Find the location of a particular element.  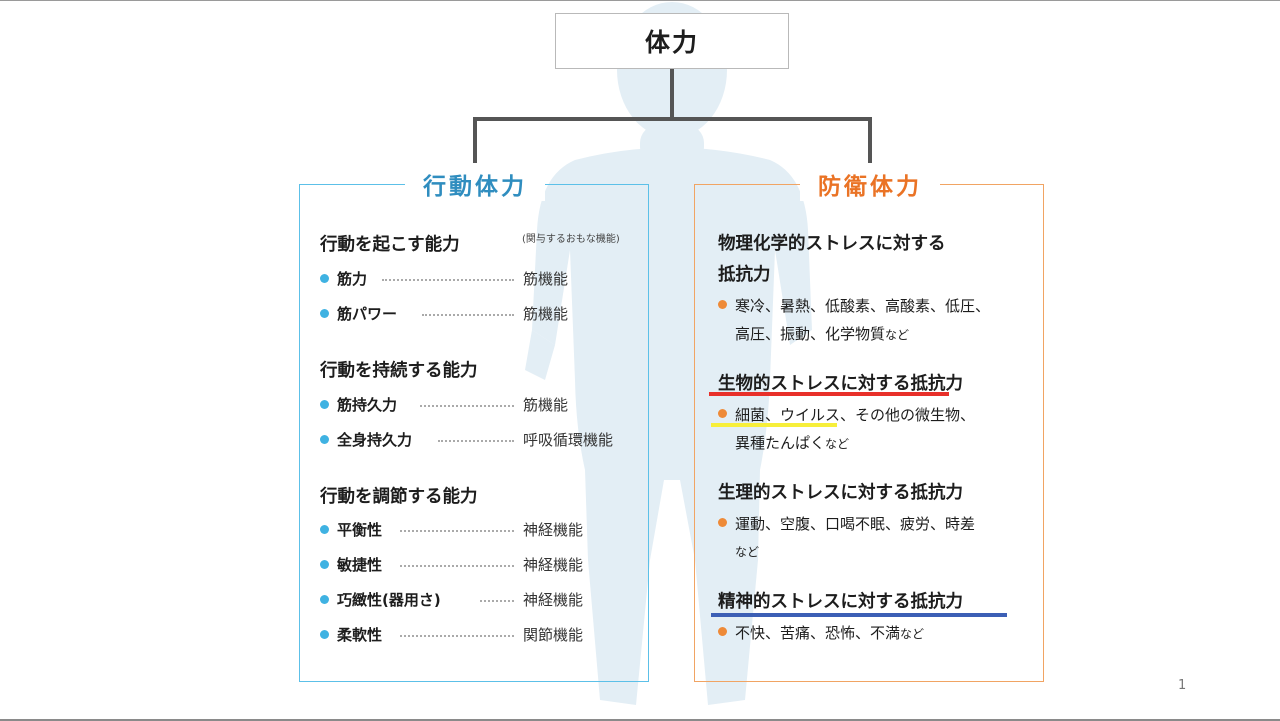

stress-list-line: 運動、空腹、口喝不眠、疲労、時差 is located at coordinates (855, 524).